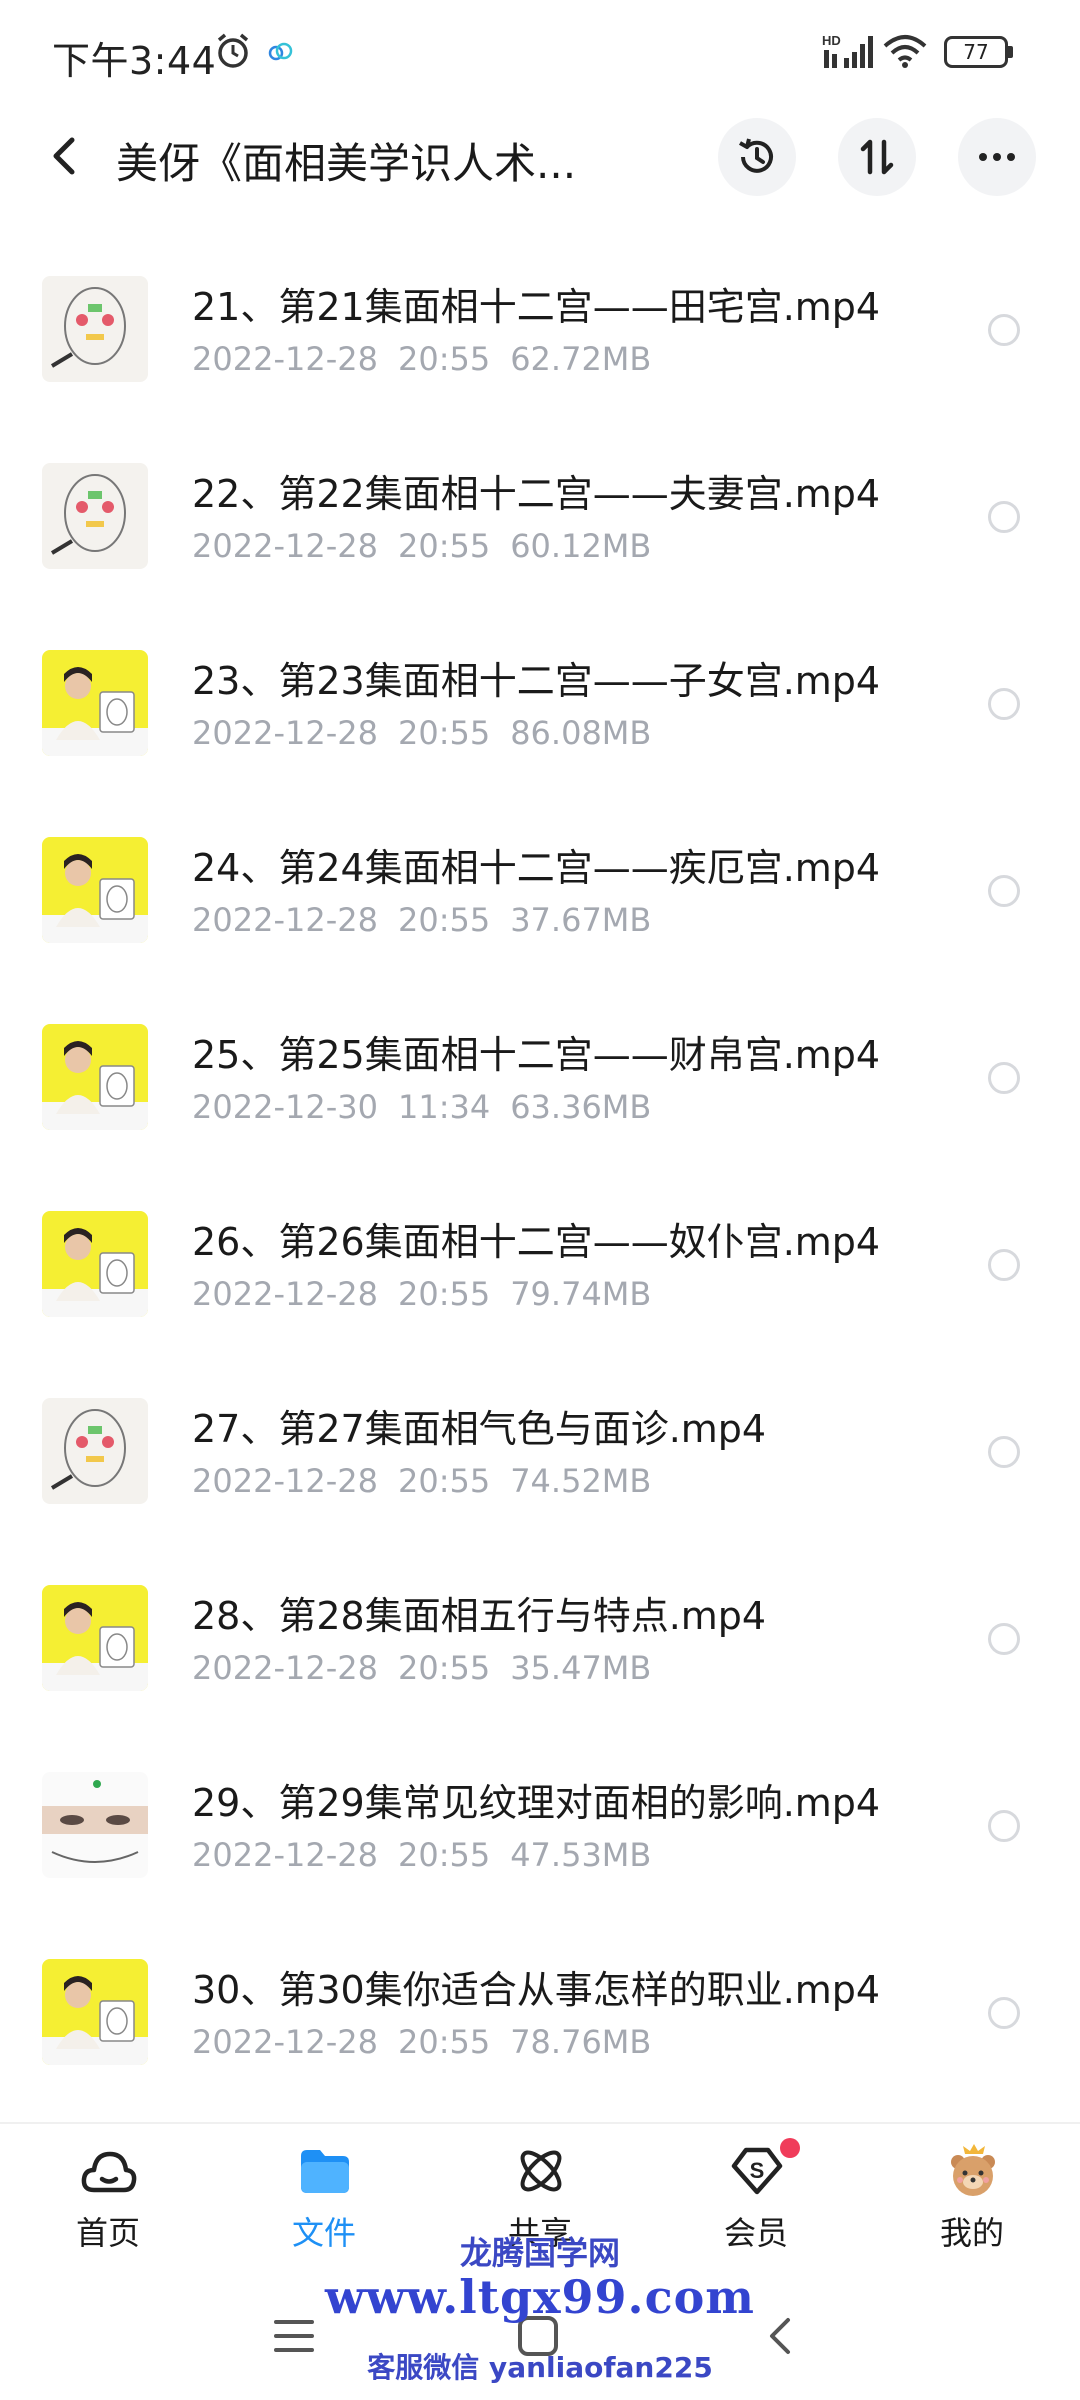 The width and height of the screenshot is (1080, 2400). I want to click on file-meta: 2022-12-30 11:34 63.36MB, so click(421, 1107).